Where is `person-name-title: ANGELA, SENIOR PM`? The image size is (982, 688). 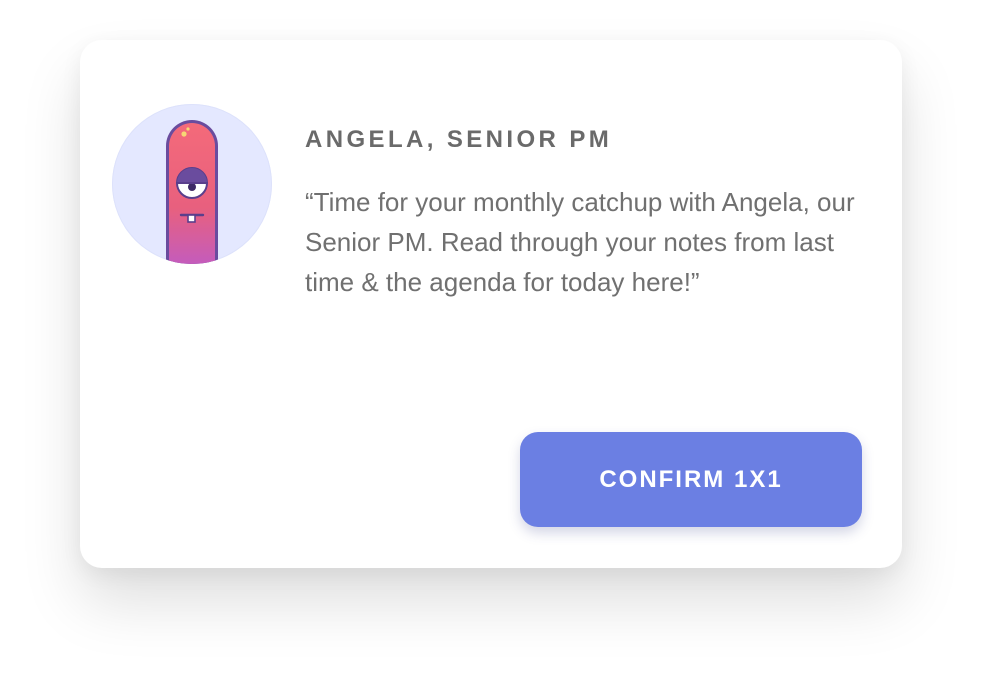 person-name-title: ANGELA, SENIOR PM is located at coordinates (459, 139).